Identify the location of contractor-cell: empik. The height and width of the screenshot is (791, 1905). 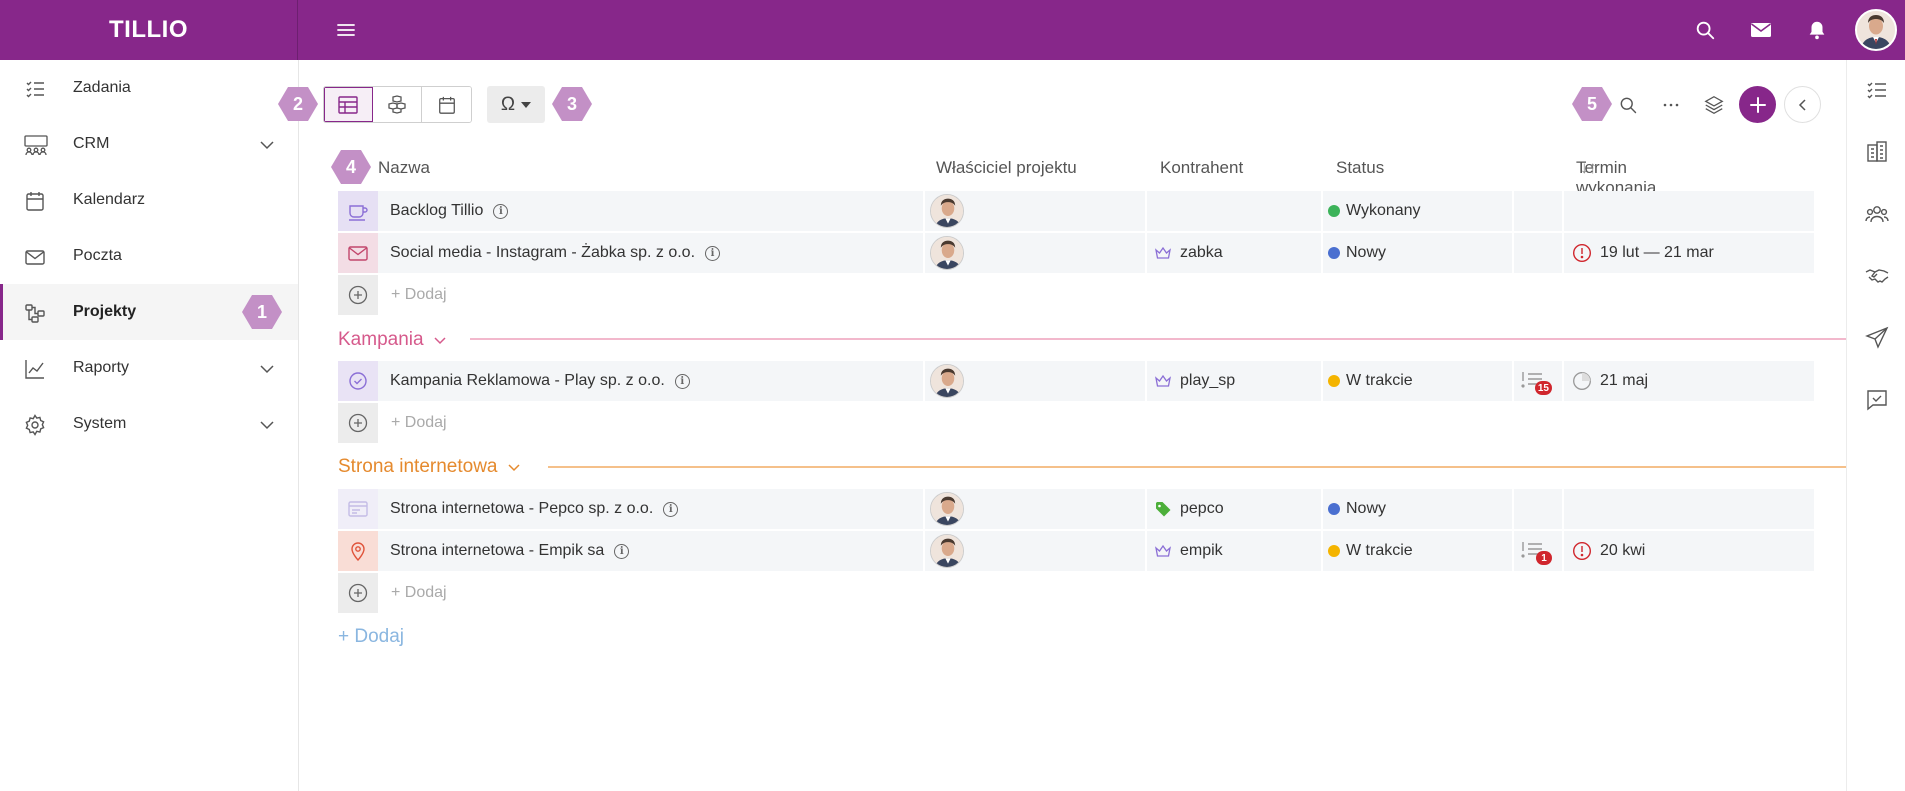
(1188, 551).